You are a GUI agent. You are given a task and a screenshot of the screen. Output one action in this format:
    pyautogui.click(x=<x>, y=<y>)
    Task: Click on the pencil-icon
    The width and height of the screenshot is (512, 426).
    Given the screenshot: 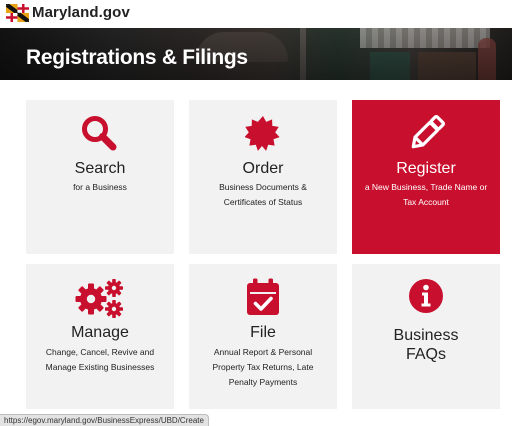 What is the action you would take?
    pyautogui.click(x=426, y=134)
    